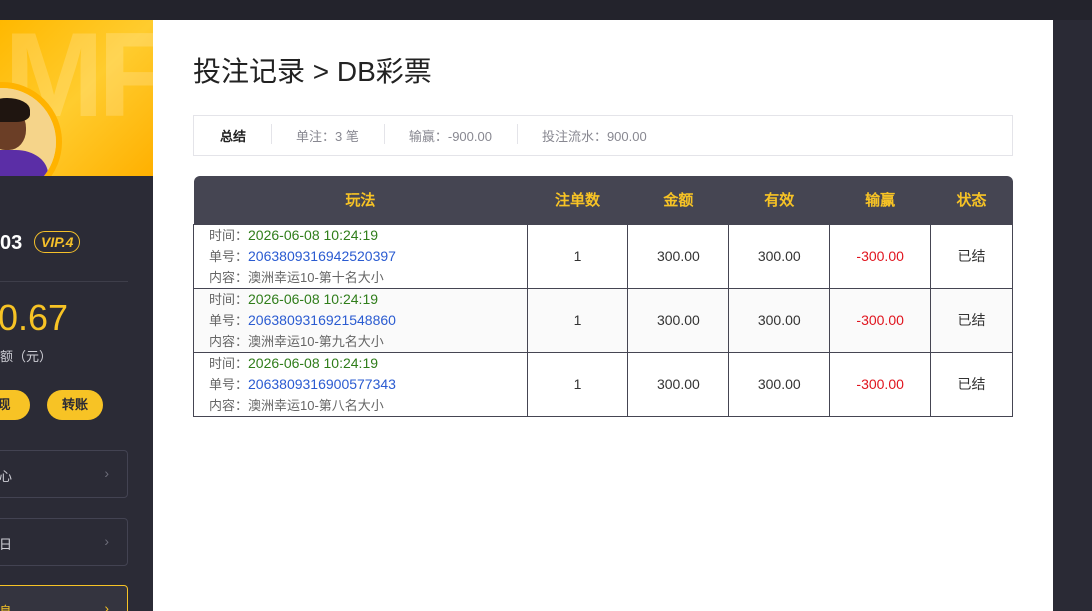 Image resolution: width=1092 pixels, height=611 pixels. I want to click on right-gutter, so click(1072, 315).